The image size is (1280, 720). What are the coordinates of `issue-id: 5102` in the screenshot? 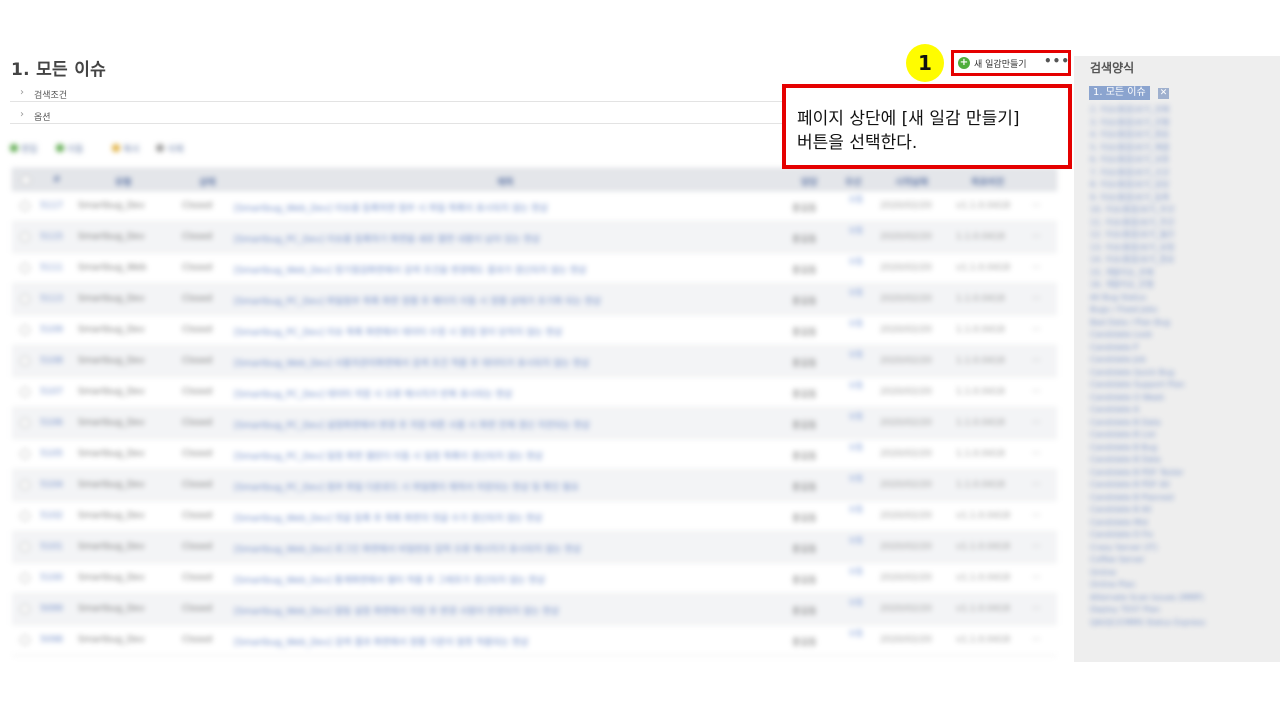 It's located at (51, 516).